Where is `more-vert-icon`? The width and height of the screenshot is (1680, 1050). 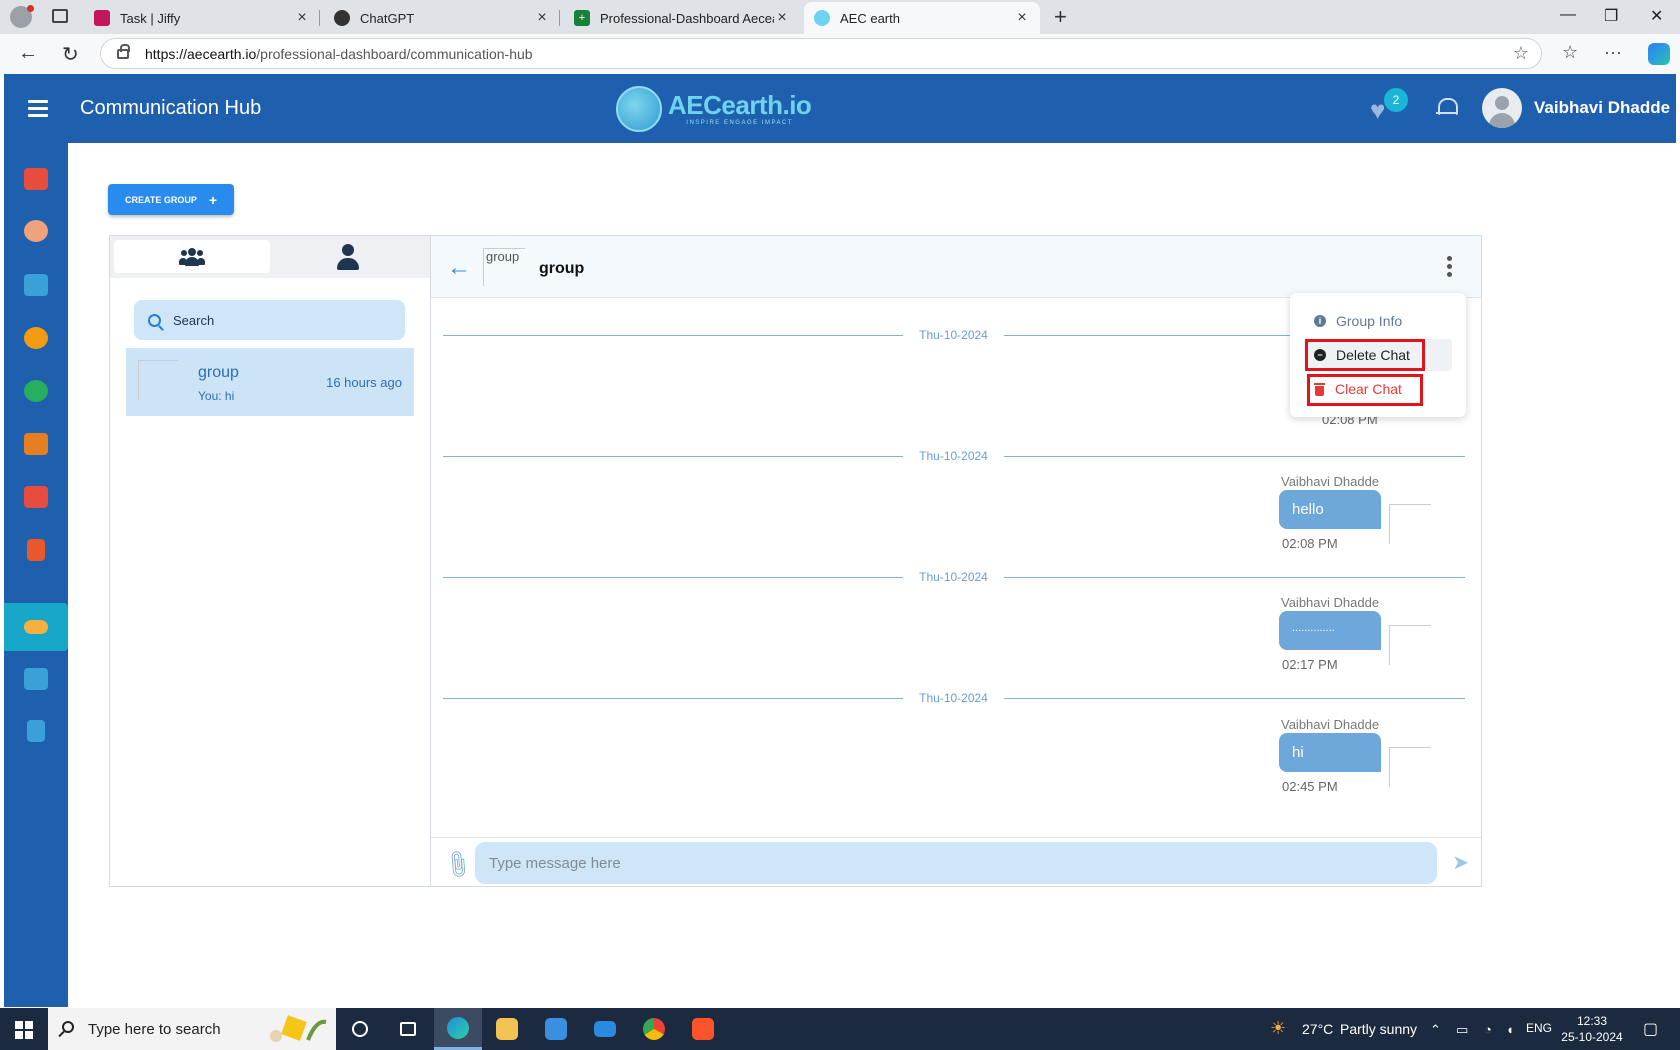 more-vert-icon is located at coordinates (1450, 268).